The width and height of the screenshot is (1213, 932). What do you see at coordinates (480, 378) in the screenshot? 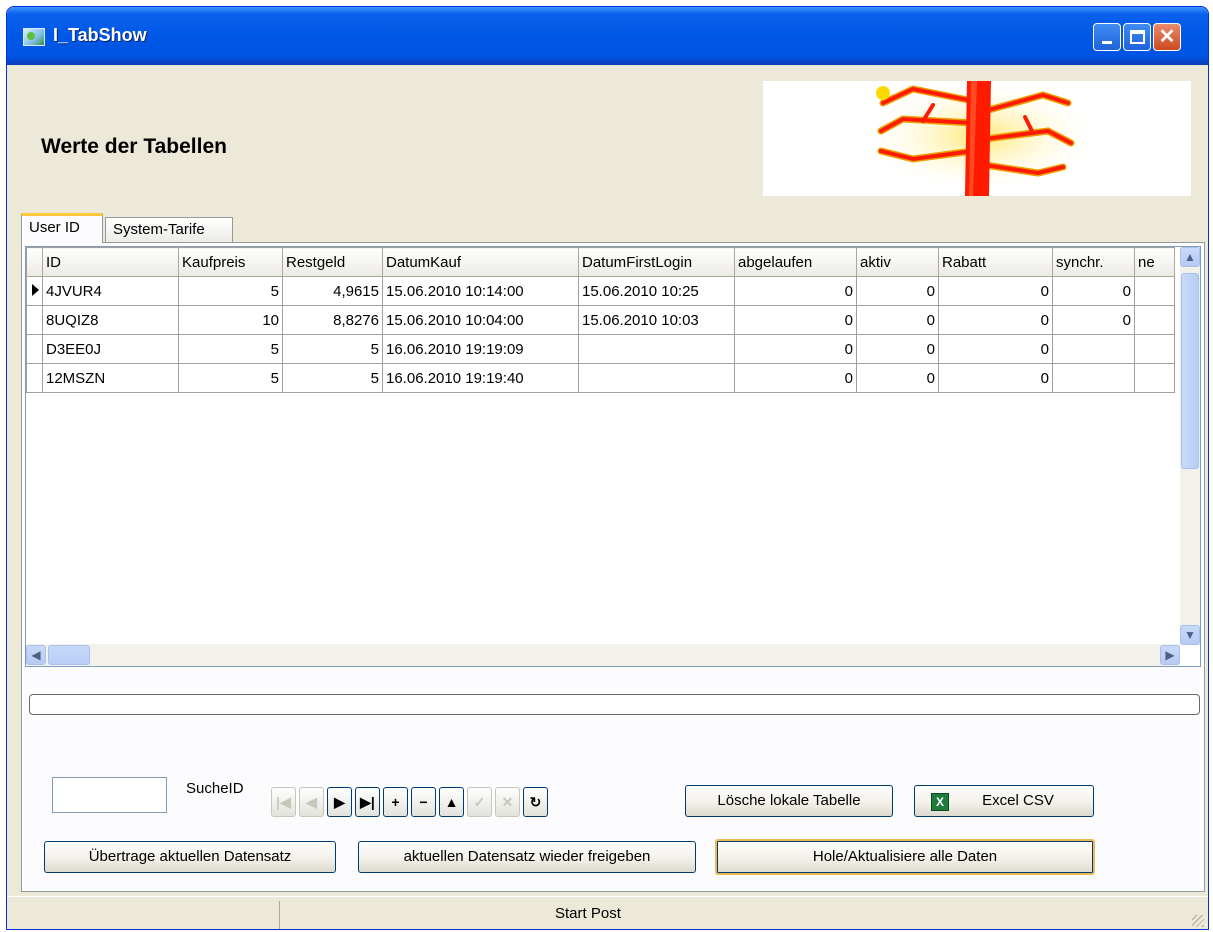
I see `table-cell: 16.06.2010 19:19:40` at bounding box center [480, 378].